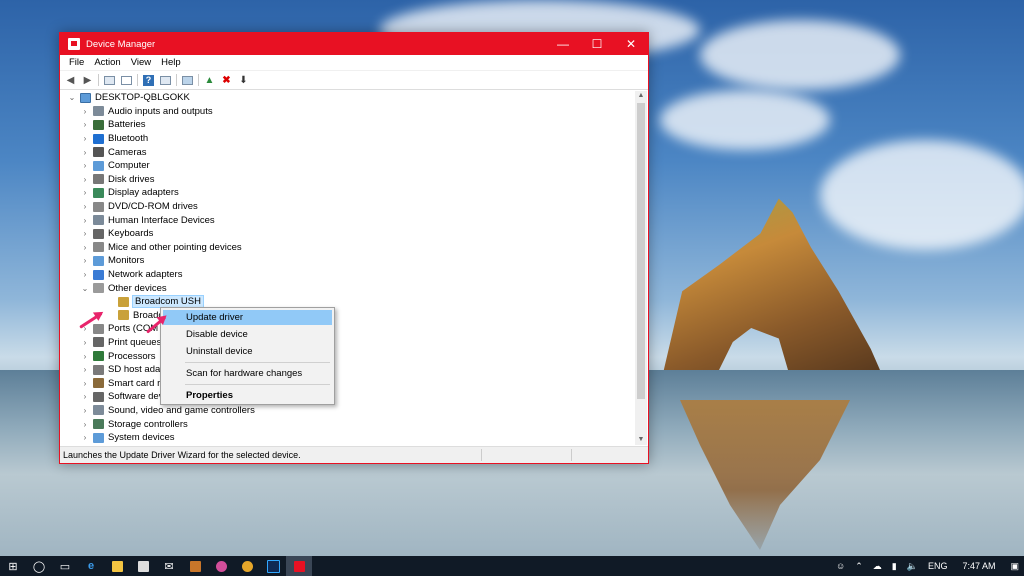  What do you see at coordinates (349, 220) in the screenshot?
I see `tree-item: › Human Interface Devices` at bounding box center [349, 220].